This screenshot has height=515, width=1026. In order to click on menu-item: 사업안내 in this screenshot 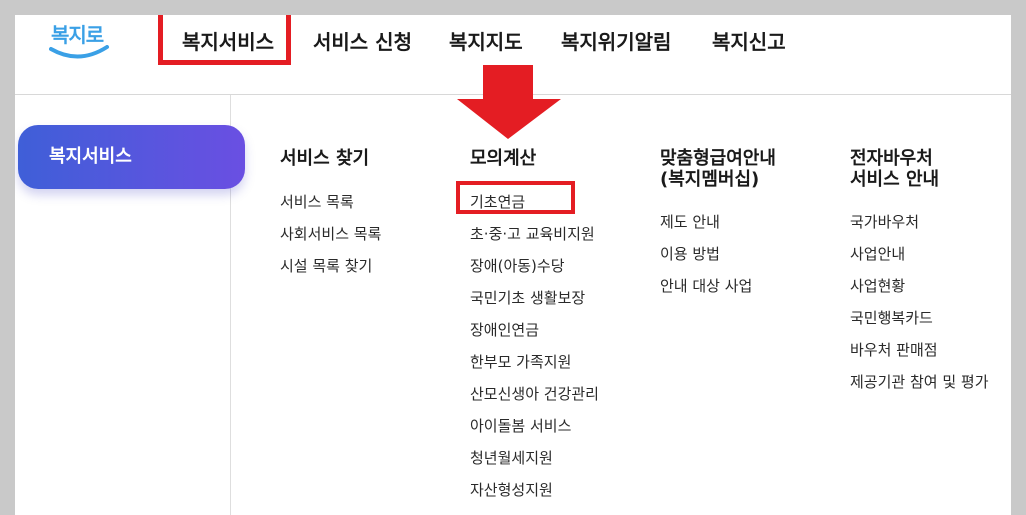, I will do `click(919, 254)`.